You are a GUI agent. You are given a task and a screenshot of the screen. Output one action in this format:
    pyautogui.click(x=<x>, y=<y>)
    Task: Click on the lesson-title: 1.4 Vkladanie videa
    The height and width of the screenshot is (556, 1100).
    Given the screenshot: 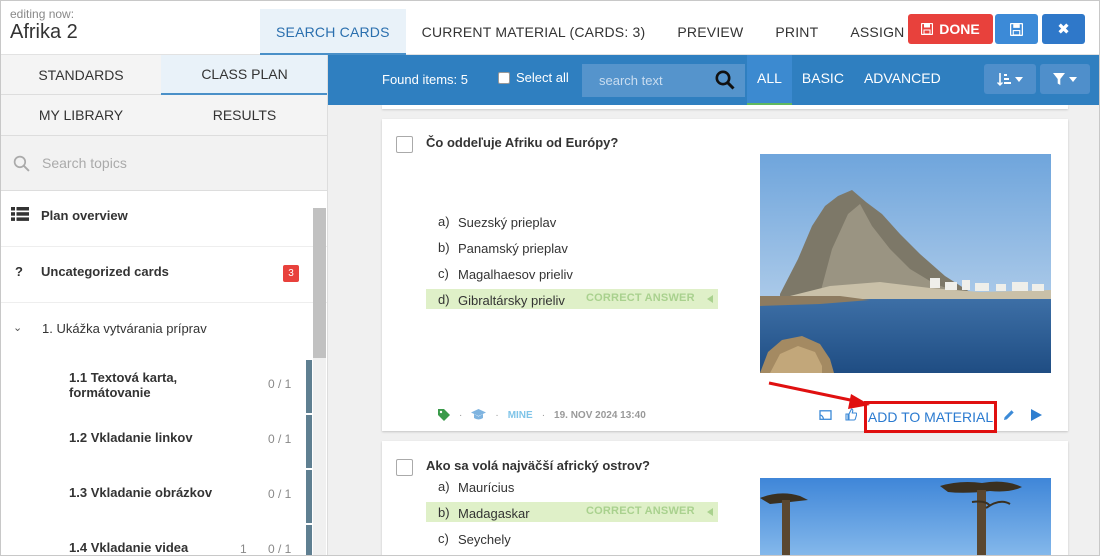 What is the action you would take?
    pyautogui.click(x=129, y=547)
    